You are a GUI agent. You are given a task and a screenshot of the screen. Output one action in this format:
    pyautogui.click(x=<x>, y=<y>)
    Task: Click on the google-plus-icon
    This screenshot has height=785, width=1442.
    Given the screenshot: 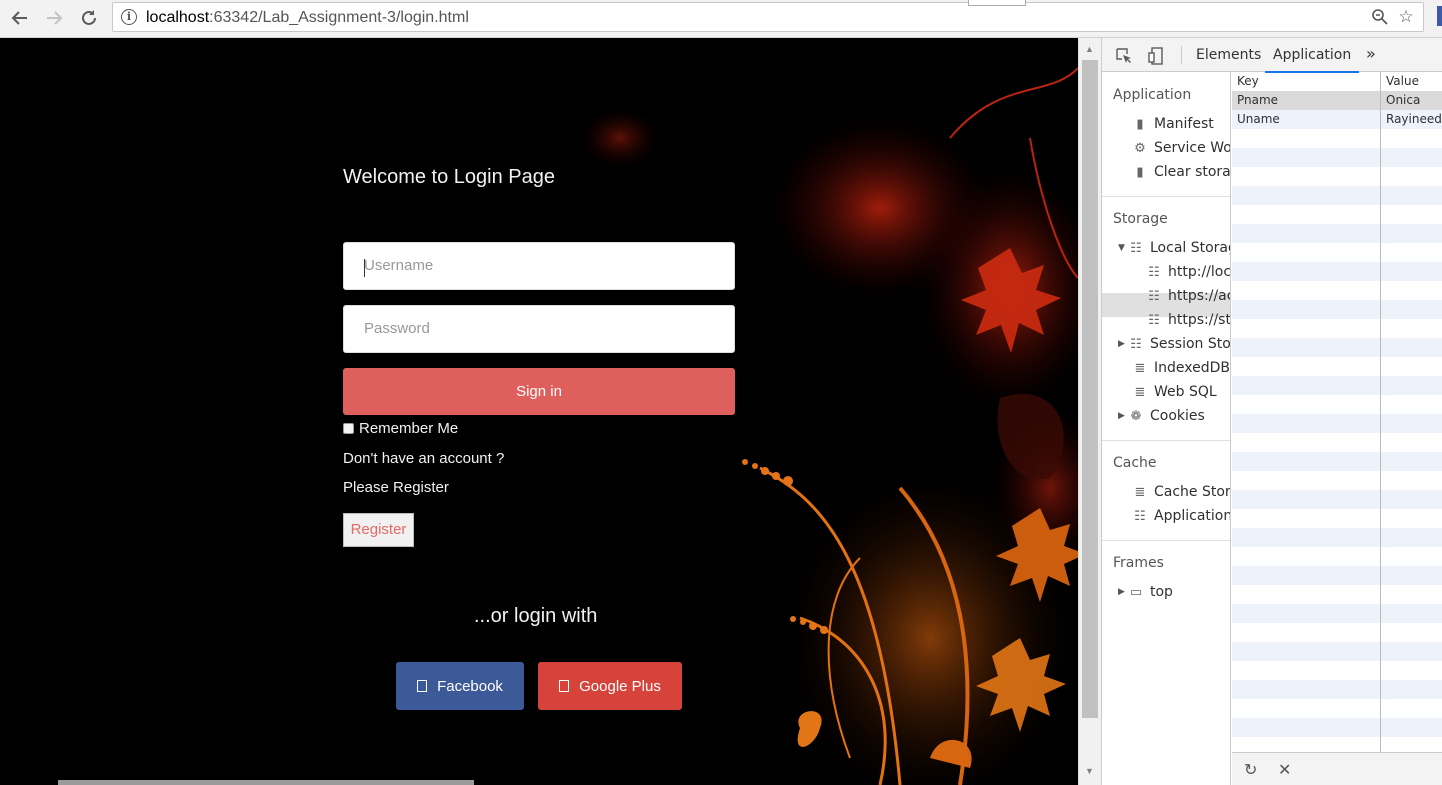 What is the action you would take?
    pyautogui.click(x=564, y=686)
    